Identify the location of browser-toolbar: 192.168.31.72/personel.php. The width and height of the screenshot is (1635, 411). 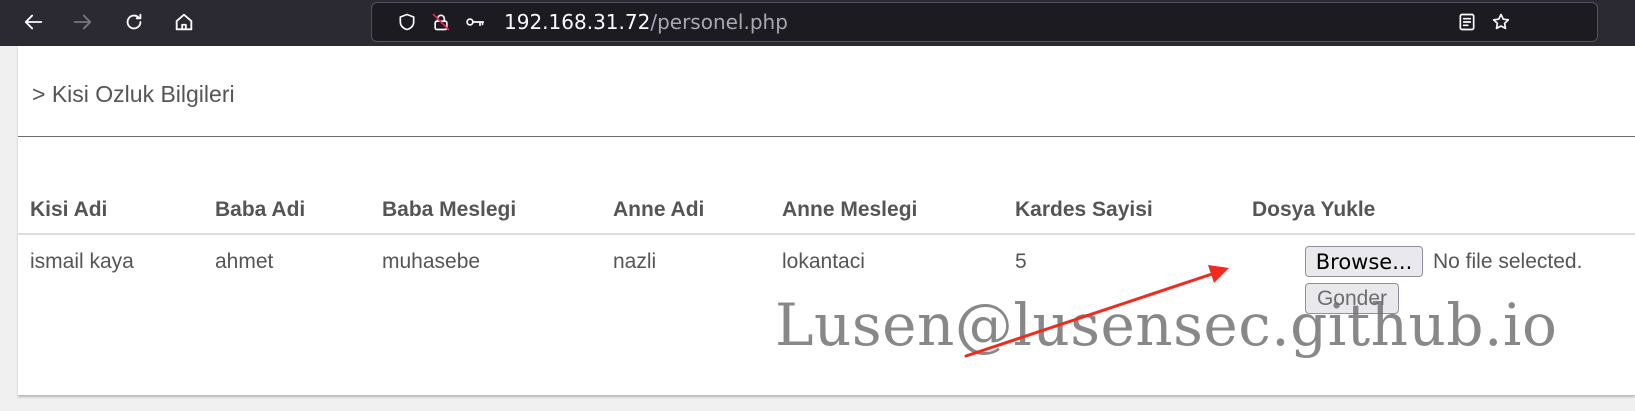
(817, 23).